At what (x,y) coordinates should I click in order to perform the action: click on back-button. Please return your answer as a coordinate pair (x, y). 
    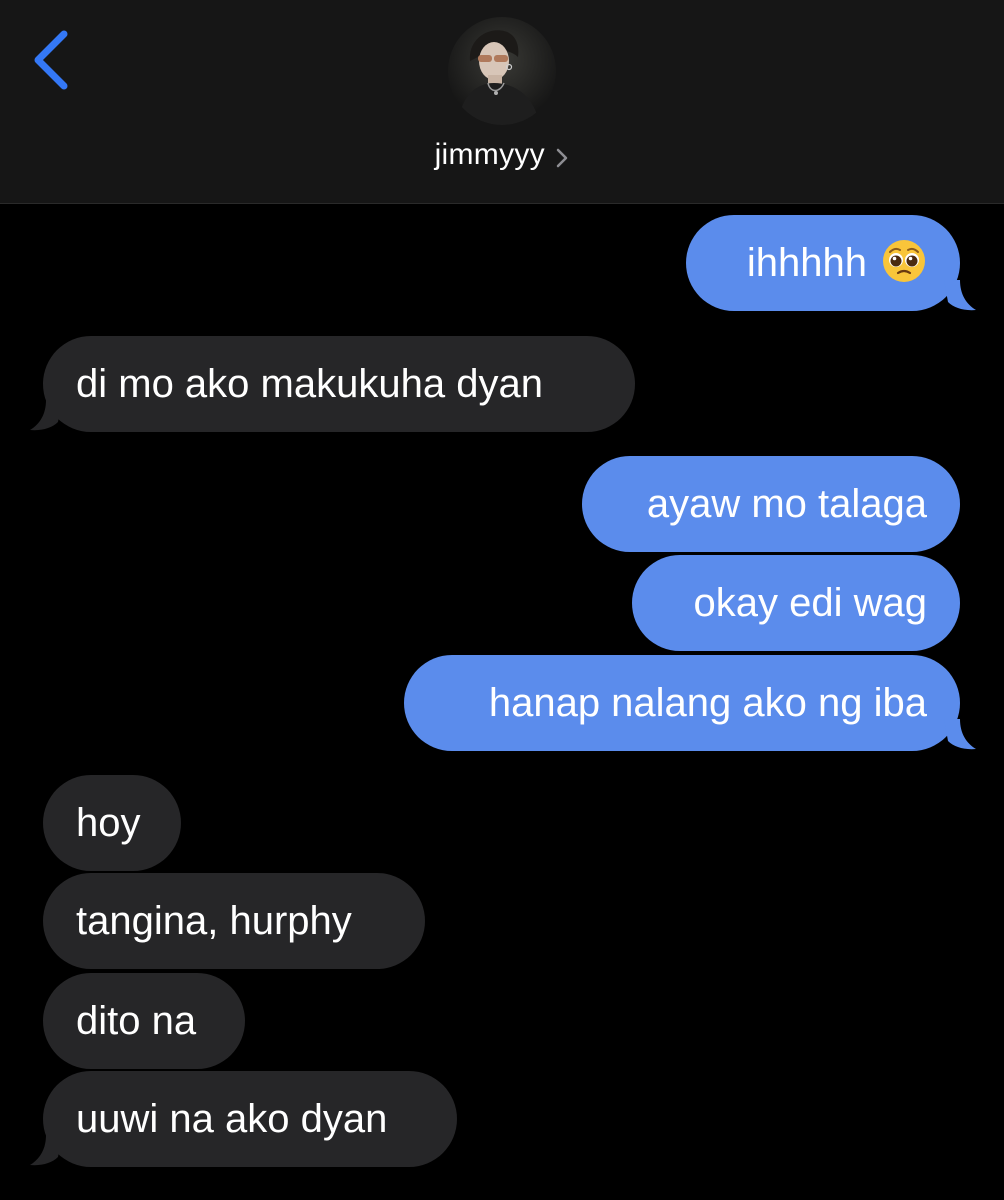
    Looking at the image, I should click on (51, 61).